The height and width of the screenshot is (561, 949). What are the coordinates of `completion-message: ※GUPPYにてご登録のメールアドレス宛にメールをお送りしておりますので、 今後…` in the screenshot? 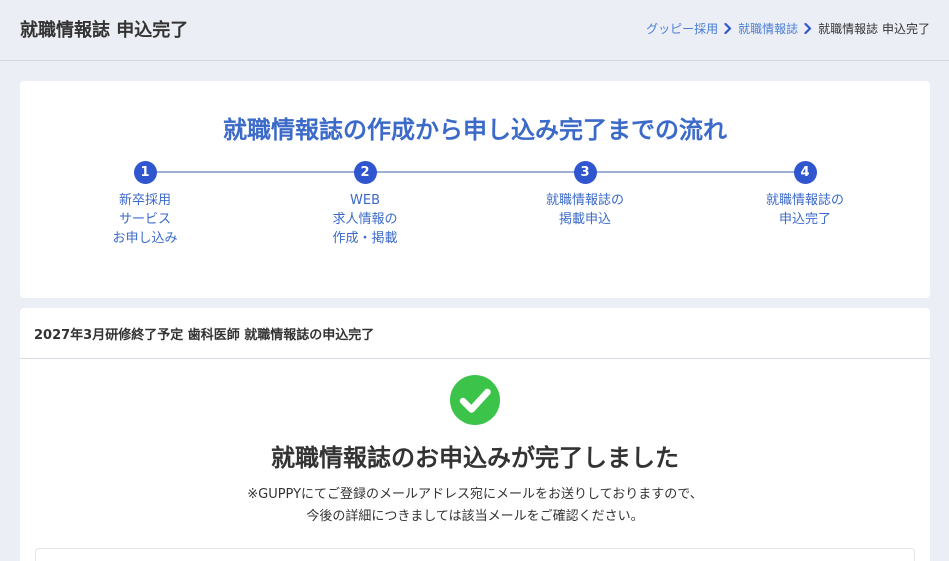 It's located at (475, 505).